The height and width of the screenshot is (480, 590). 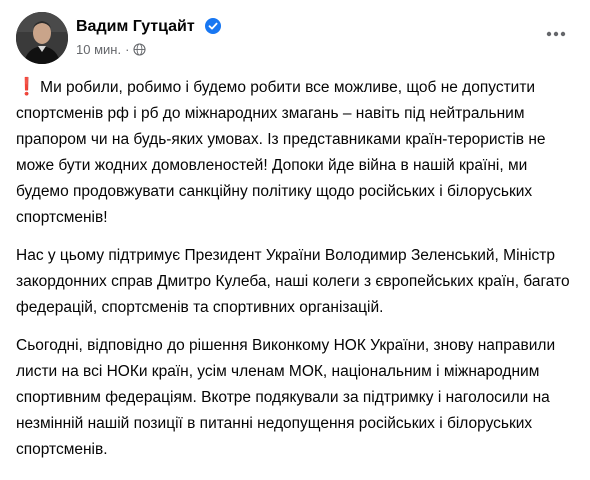 What do you see at coordinates (27, 86) in the screenshot?
I see `red-exclamation-icon: ❗` at bounding box center [27, 86].